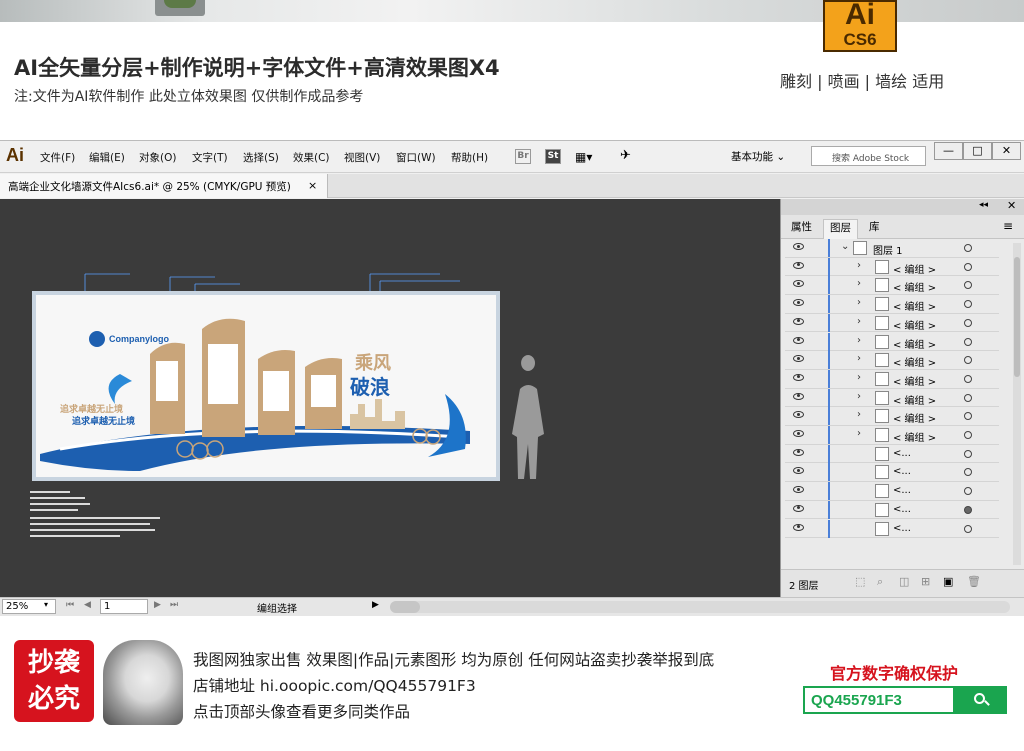  Describe the element at coordinates (311, 157) in the screenshot. I see `menu-effect: 效果(C)` at that location.